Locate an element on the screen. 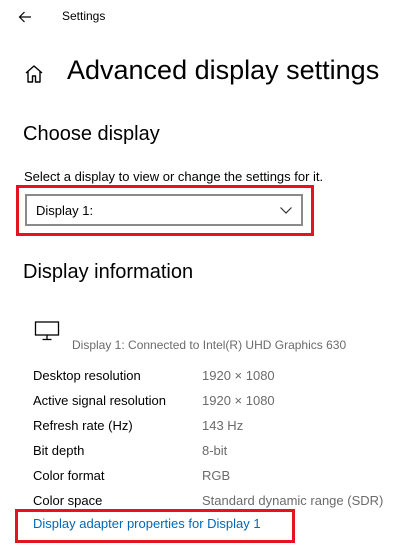 Image resolution: width=410 pixels, height=551 pixels. info-row-active-signal-resolution: Active signal resolution 1920 × 1080 is located at coordinates (205, 404).